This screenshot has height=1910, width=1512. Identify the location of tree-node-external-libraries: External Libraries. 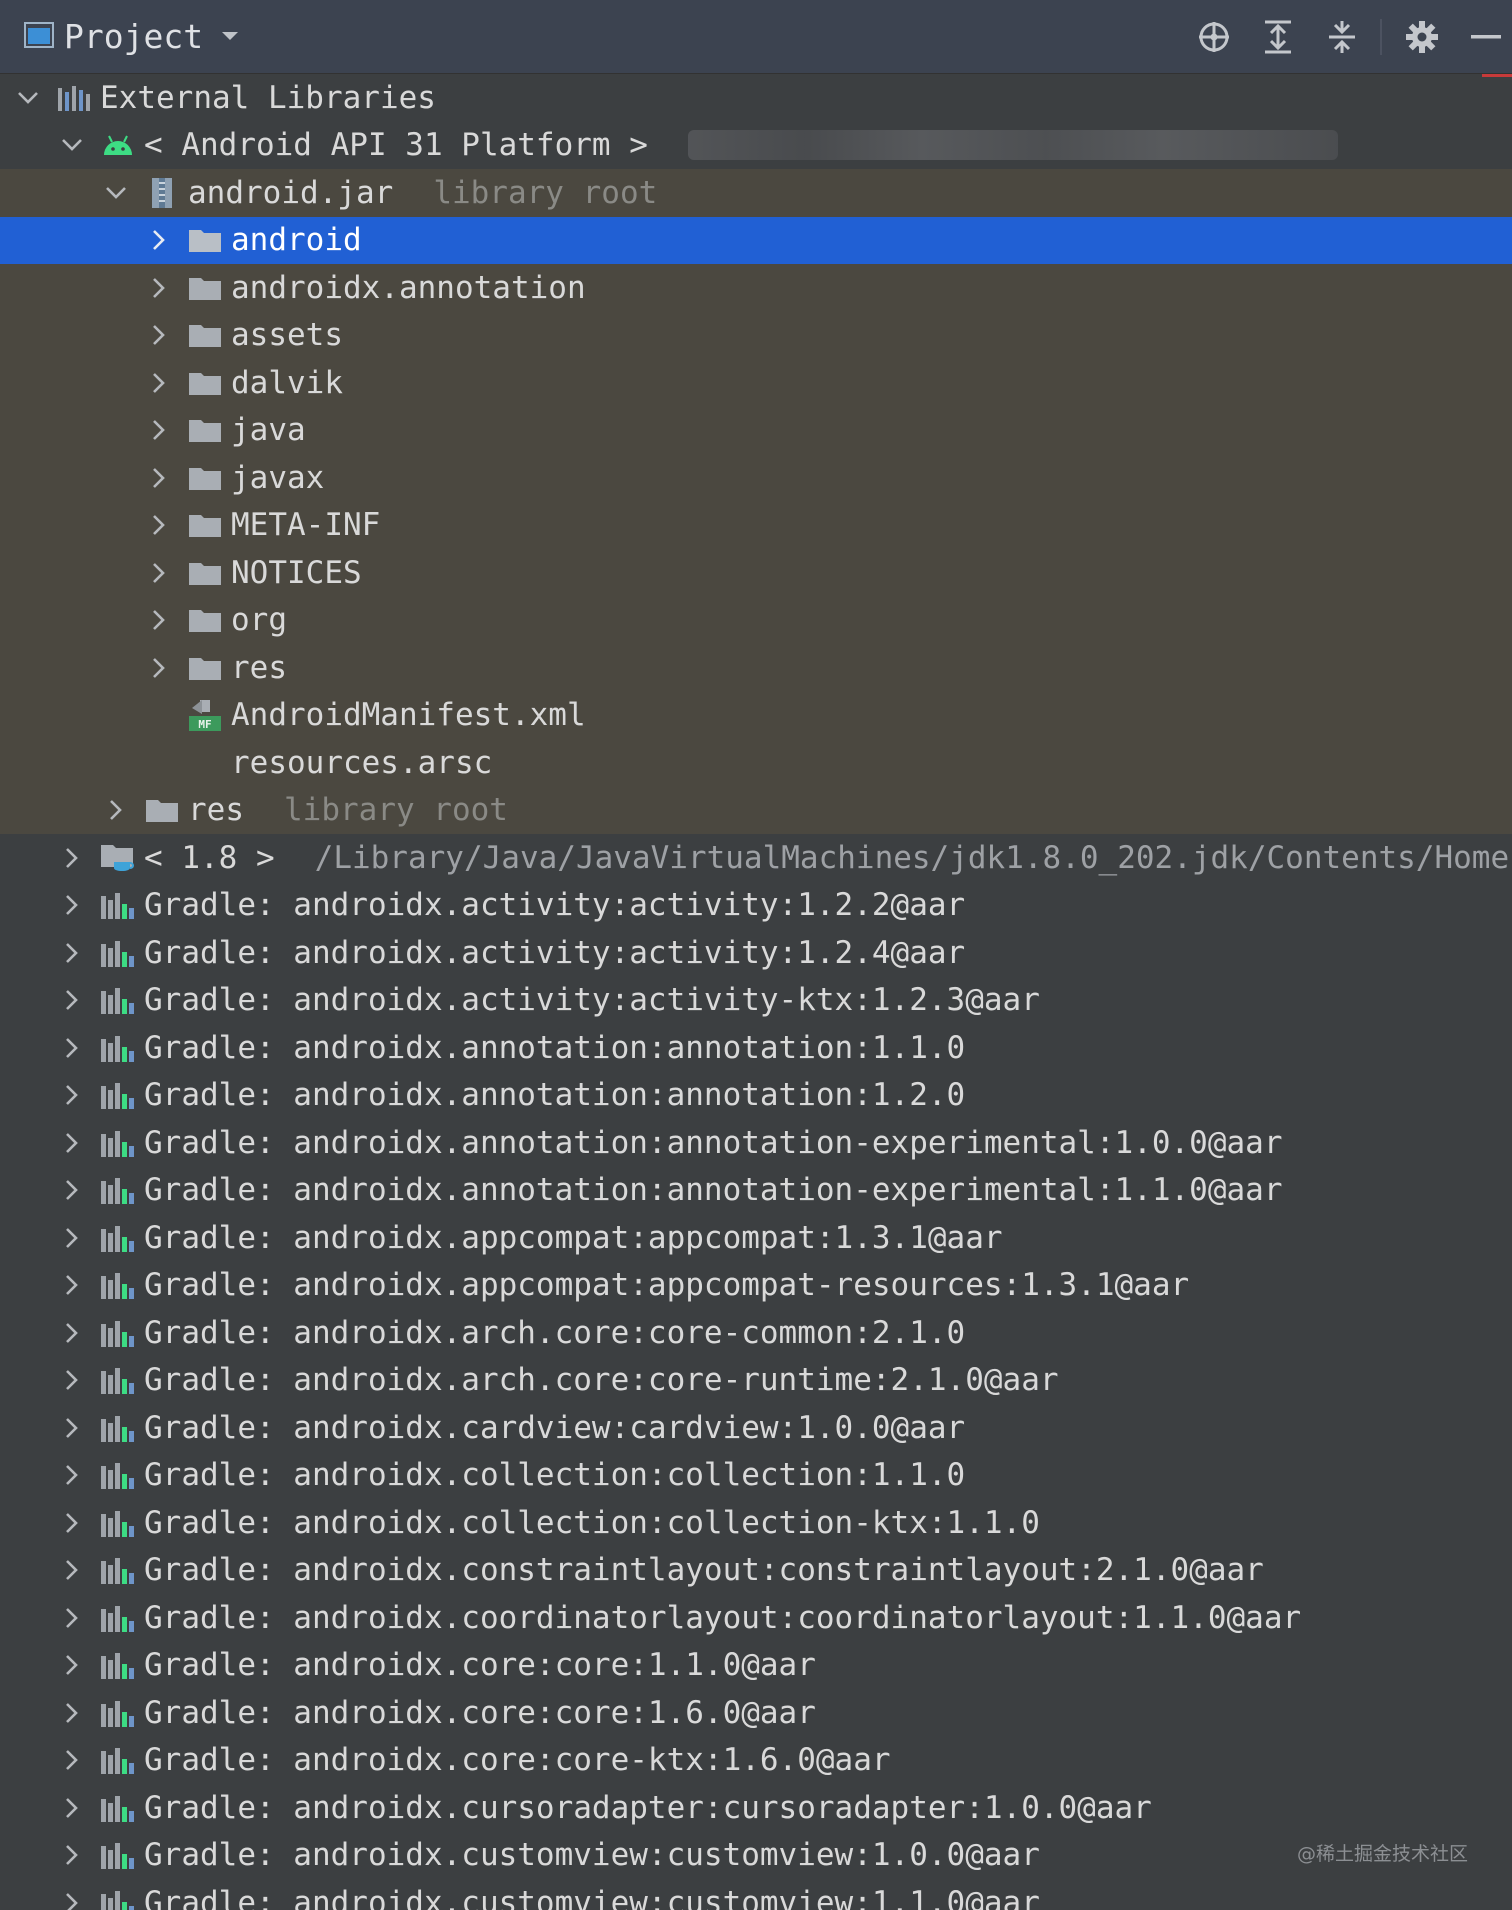
(756, 98).